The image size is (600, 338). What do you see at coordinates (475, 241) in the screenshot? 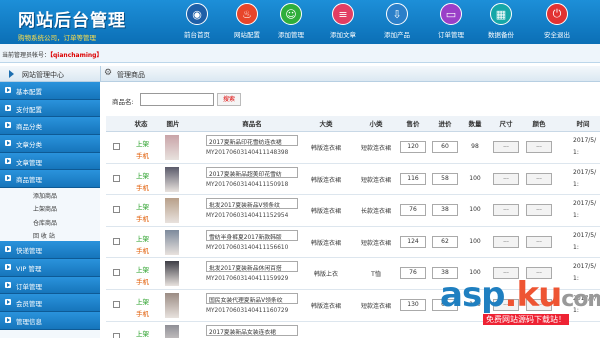
I see `quantity-value: 100` at bounding box center [475, 241].